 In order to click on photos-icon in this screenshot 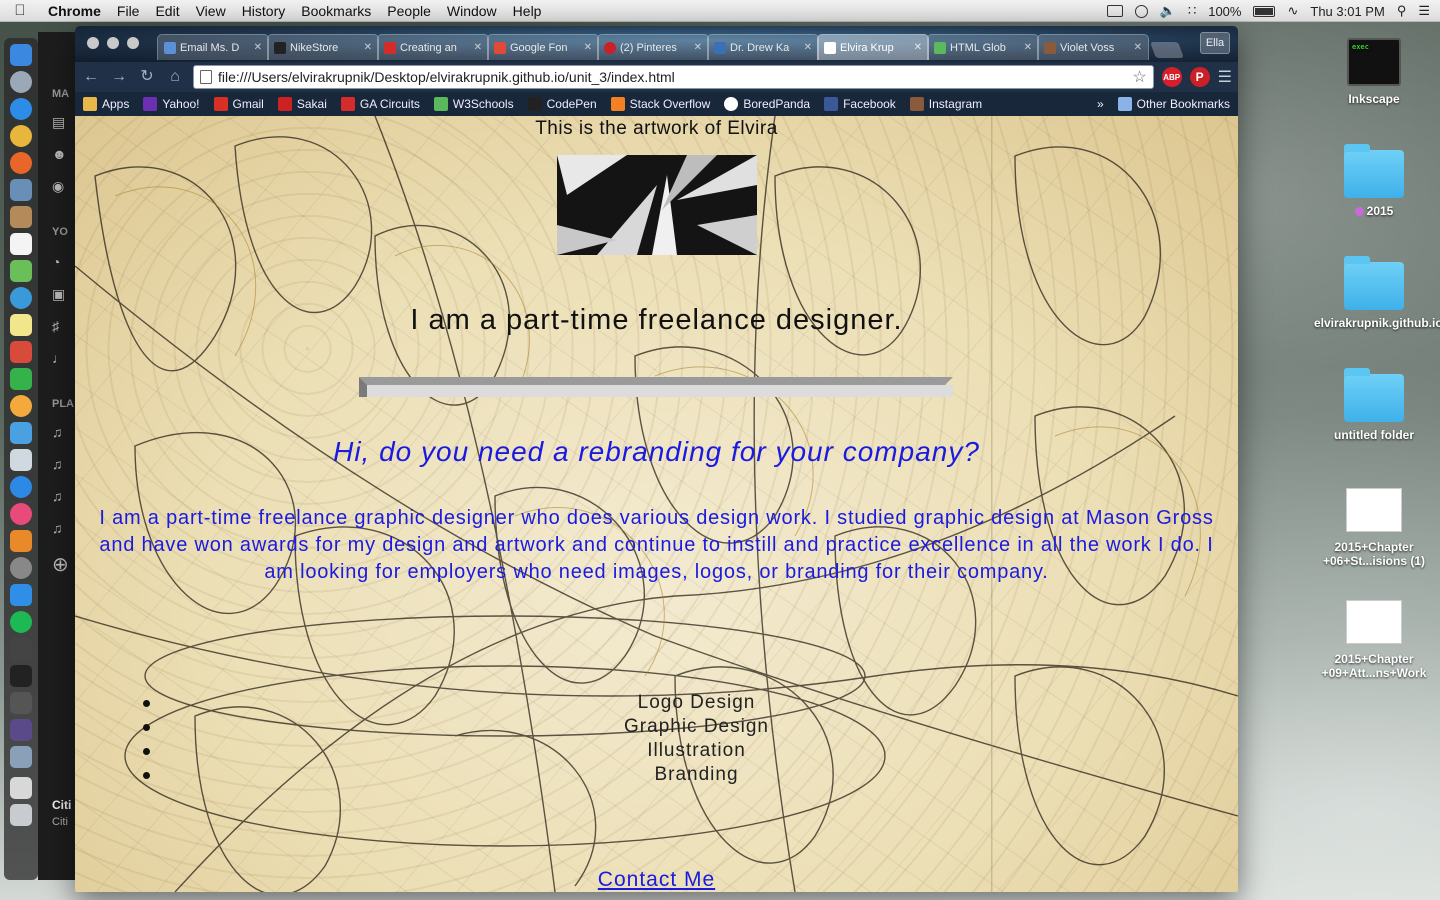, I will do `click(21, 271)`.